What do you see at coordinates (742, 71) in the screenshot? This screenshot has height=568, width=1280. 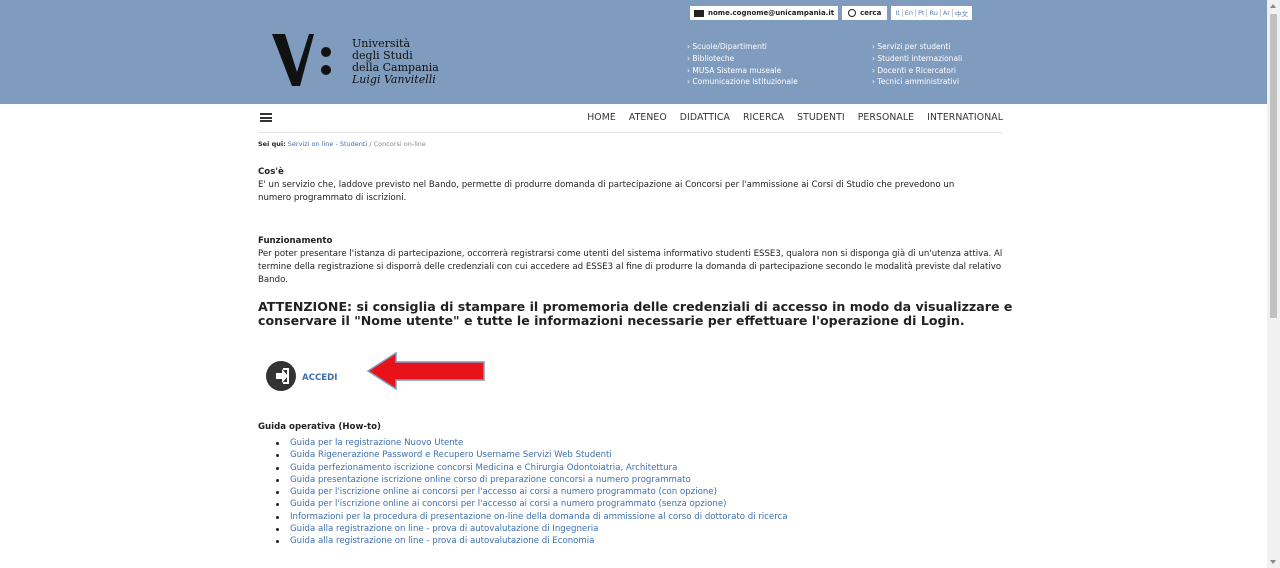 I see `header-link: MUSA Sistema museale` at bounding box center [742, 71].